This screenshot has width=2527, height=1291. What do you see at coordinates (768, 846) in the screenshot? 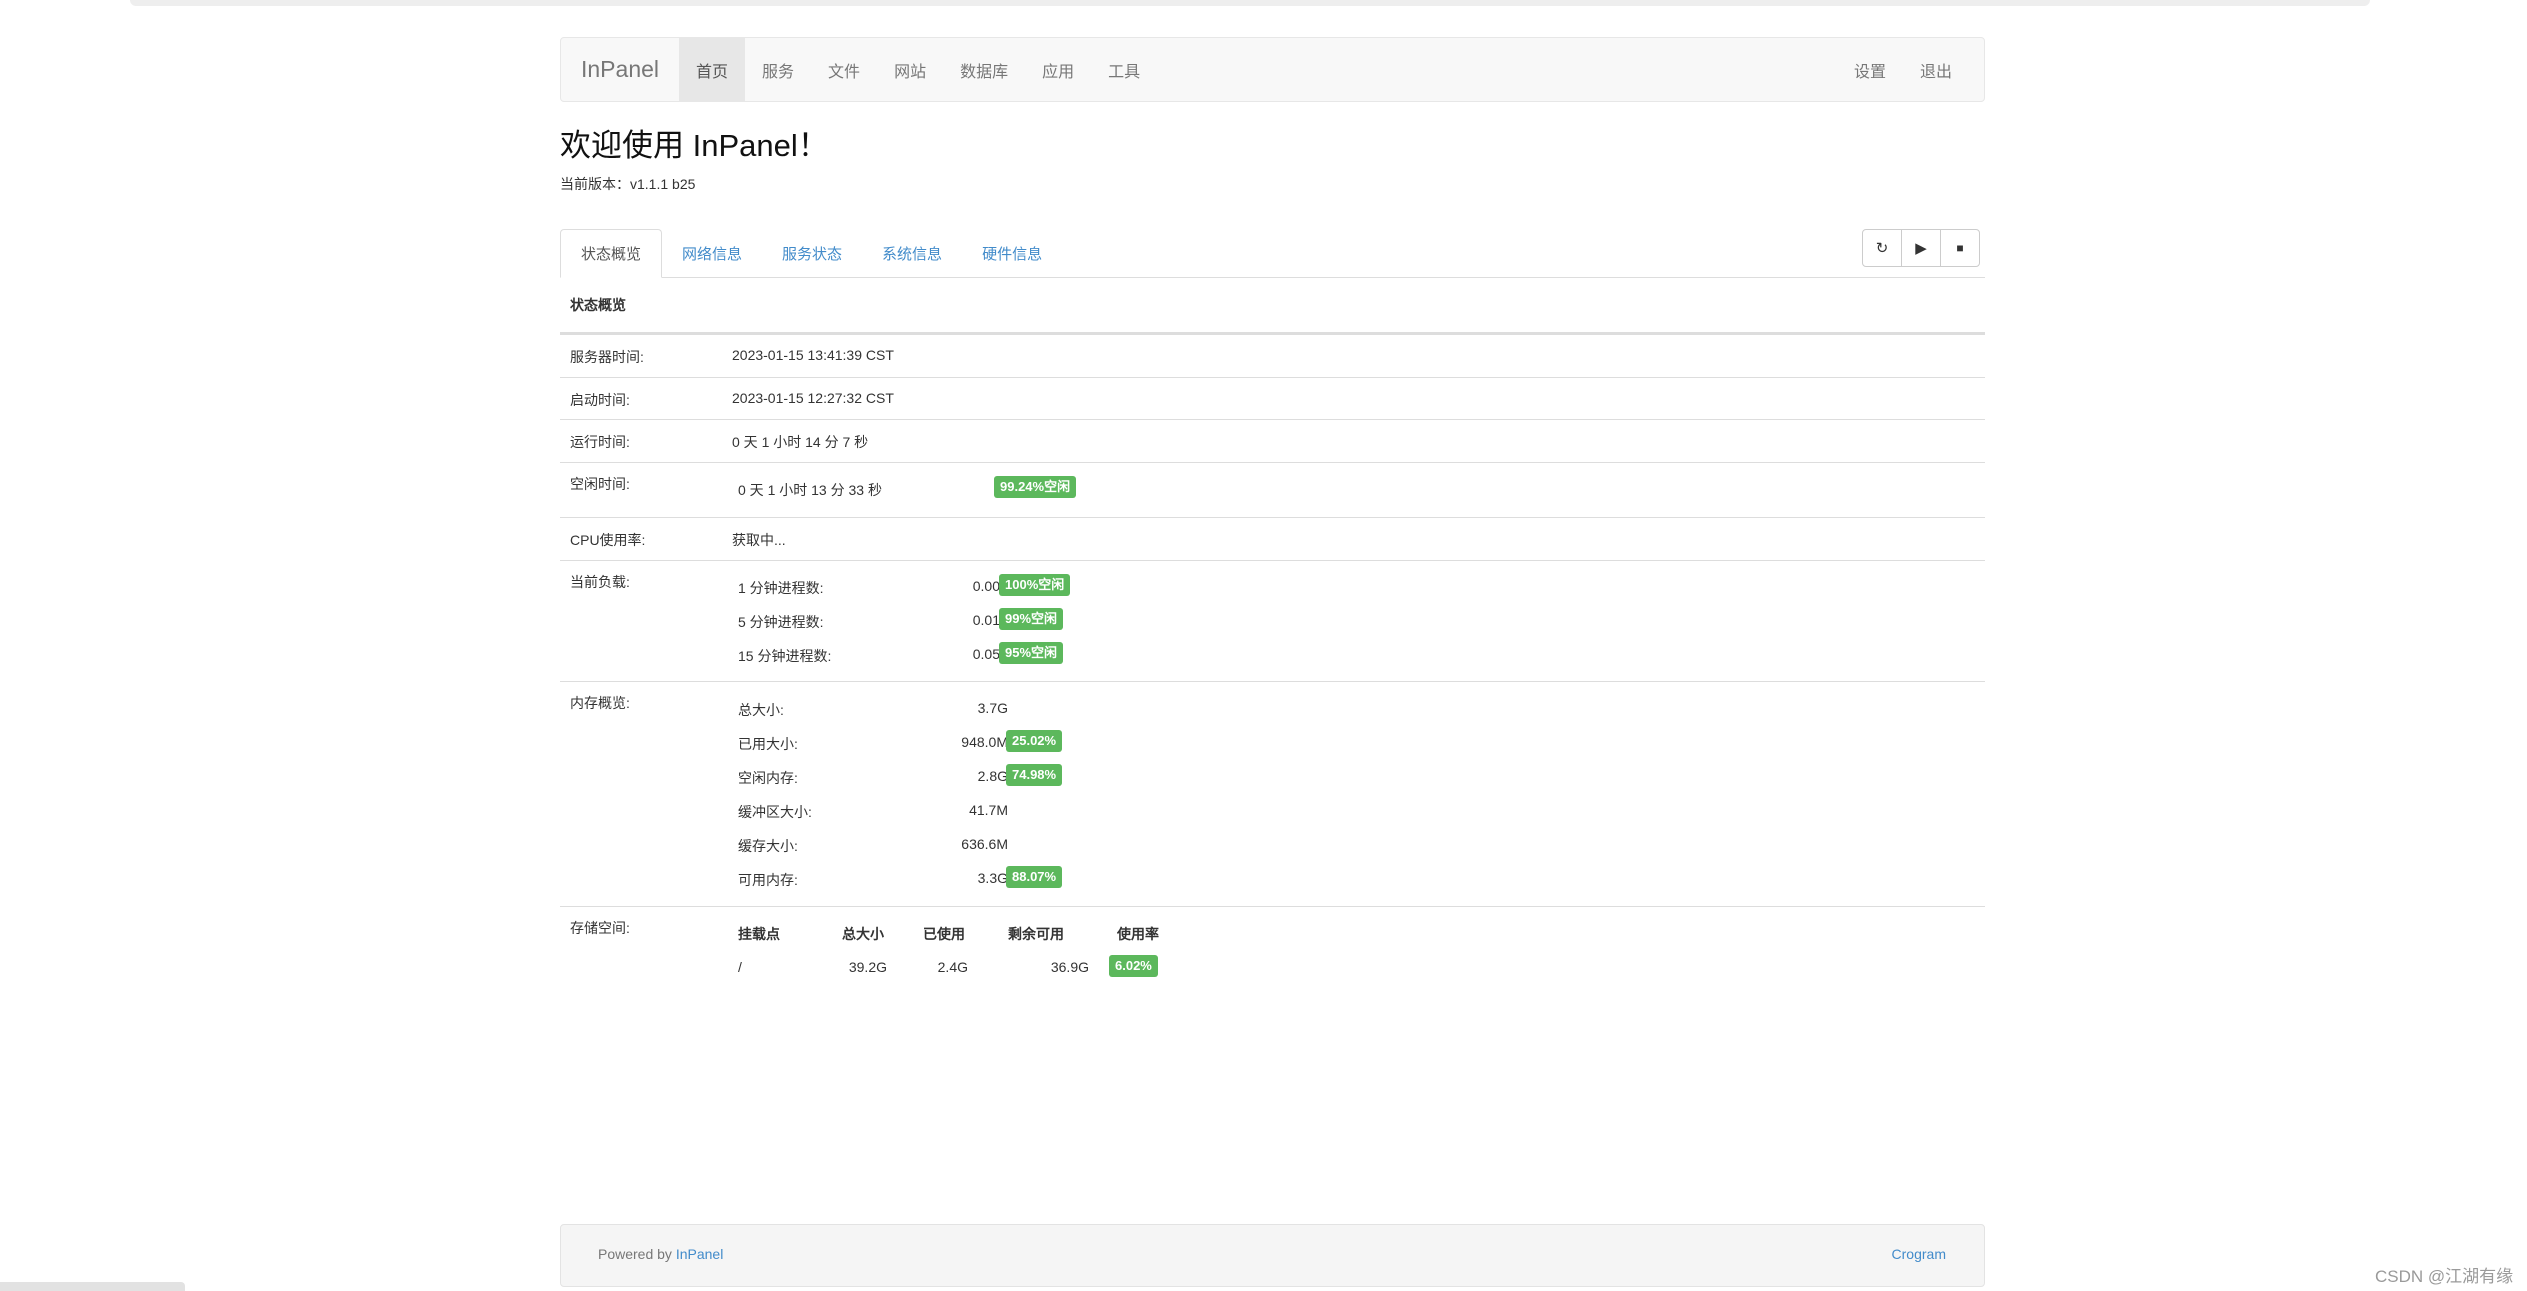
I see `mem-cache-label: 缓存大小:` at bounding box center [768, 846].